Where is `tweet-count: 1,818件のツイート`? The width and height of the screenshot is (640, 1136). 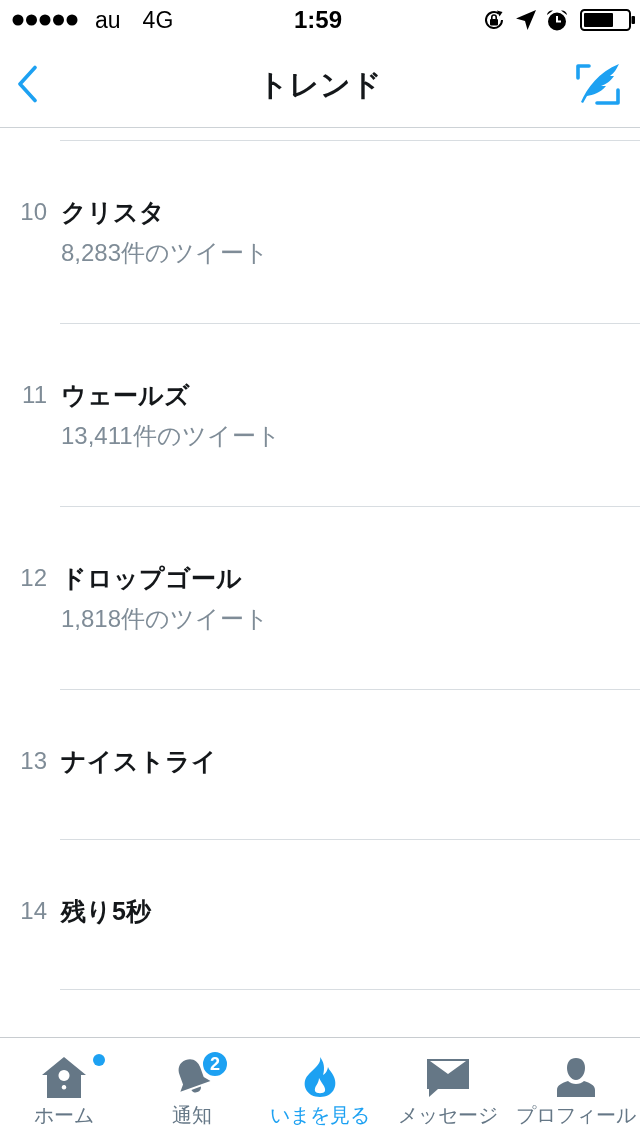 tweet-count: 1,818件のツイート is located at coordinates (165, 619).